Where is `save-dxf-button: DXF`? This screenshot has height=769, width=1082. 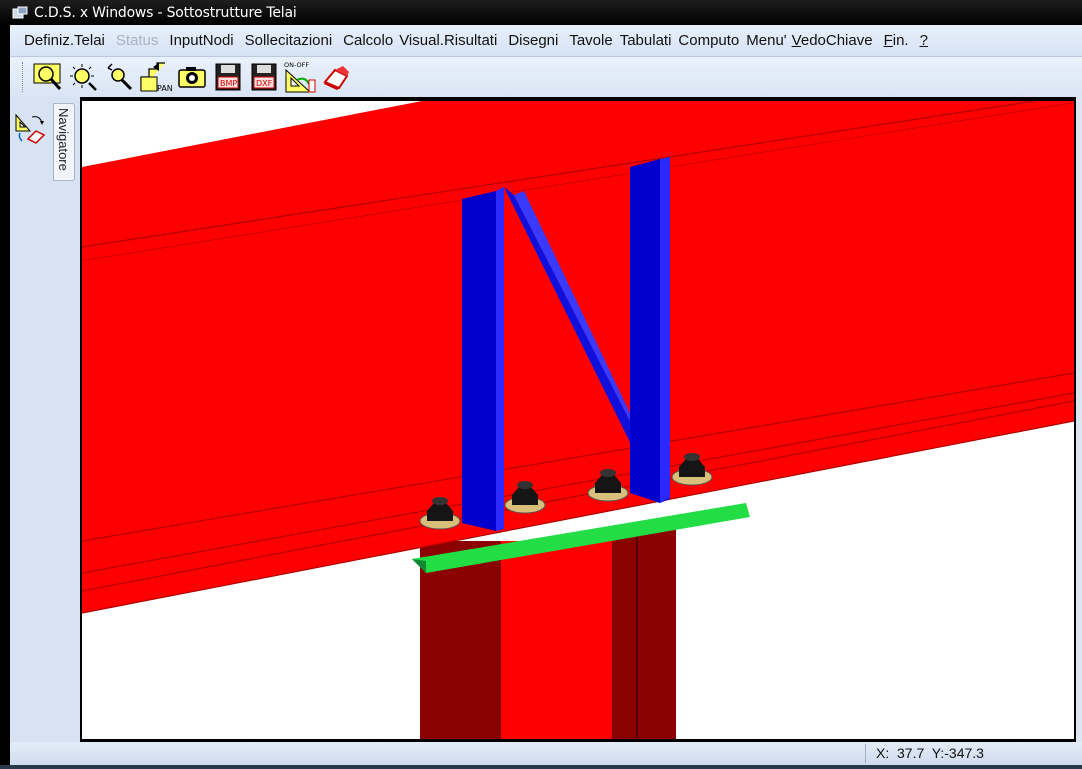
save-dxf-button: DXF is located at coordinates (264, 77).